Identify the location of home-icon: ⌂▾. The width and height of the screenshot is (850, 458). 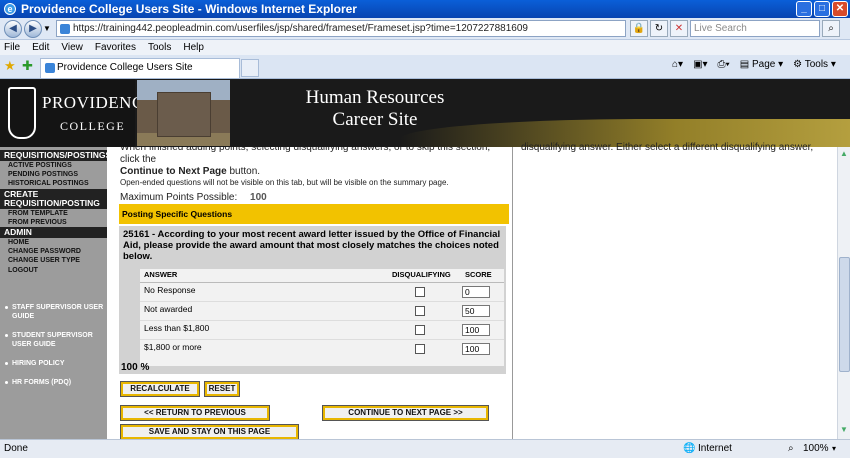
(677, 64).